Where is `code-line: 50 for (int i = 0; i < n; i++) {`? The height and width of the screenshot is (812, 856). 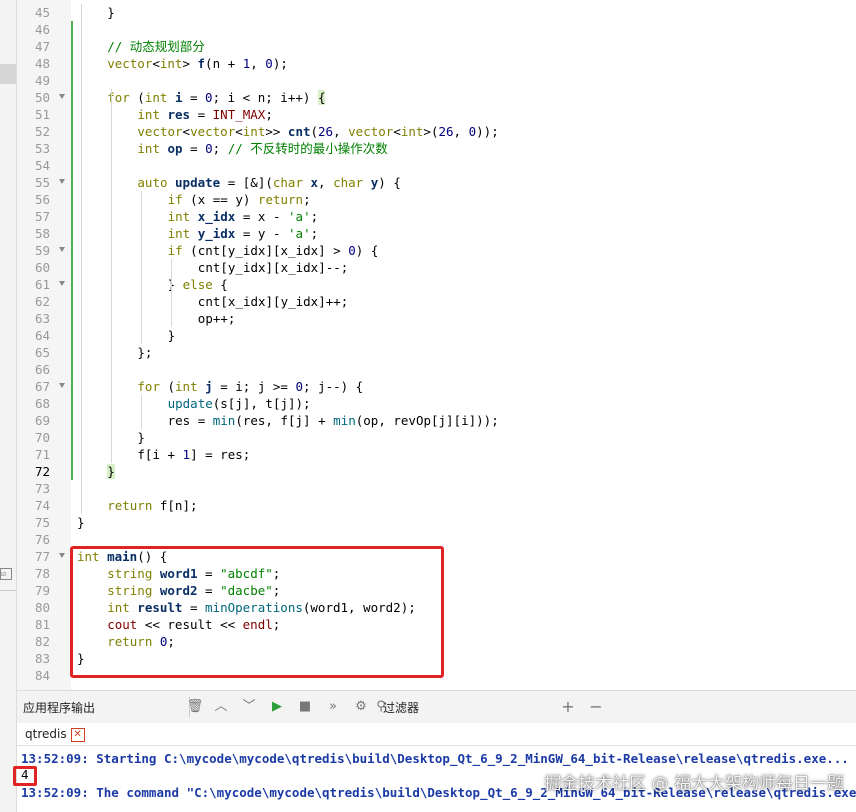
code-line: 50 for (int i = 0; i < n; i++) { is located at coordinates (436, 97).